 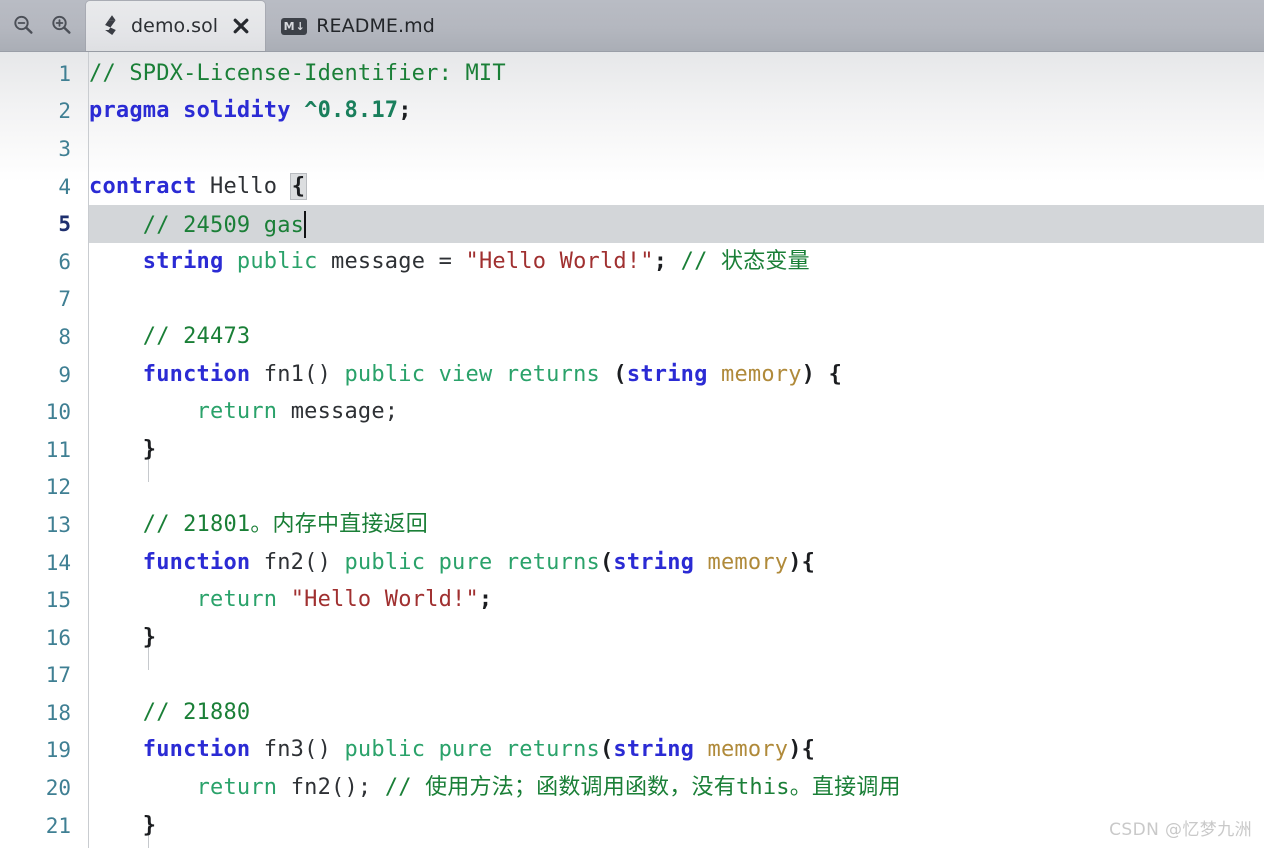 What do you see at coordinates (64, 148) in the screenshot?
I see `line-number: 3` at bounding box center [64, 148].